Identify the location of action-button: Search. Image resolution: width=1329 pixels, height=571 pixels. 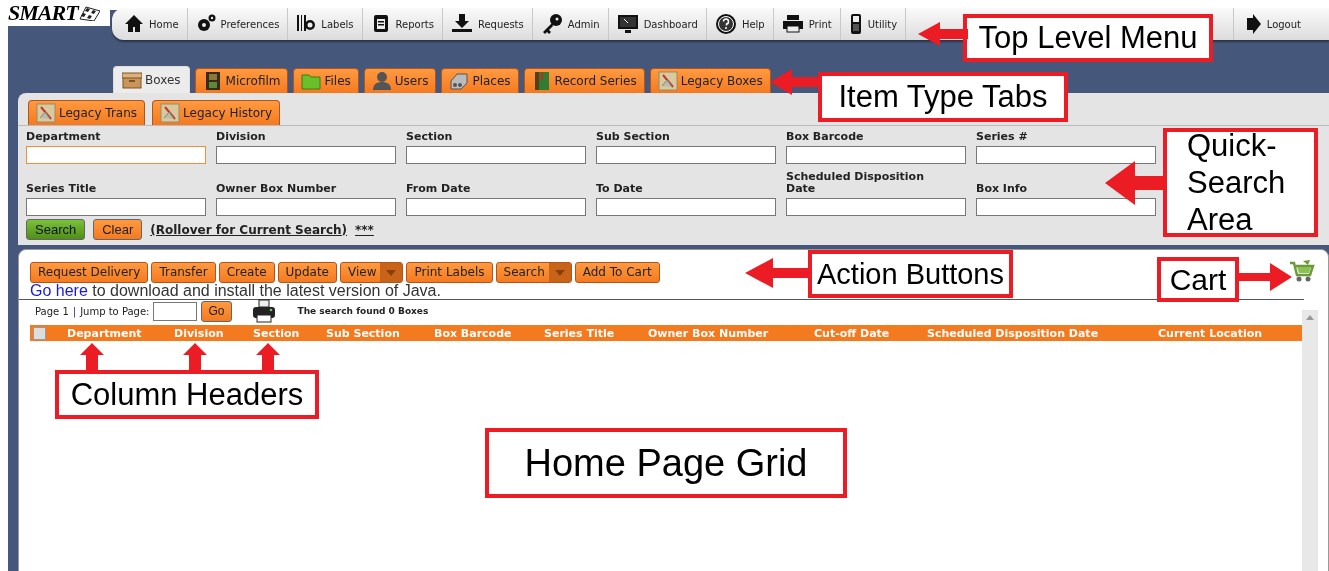
(533, 272).